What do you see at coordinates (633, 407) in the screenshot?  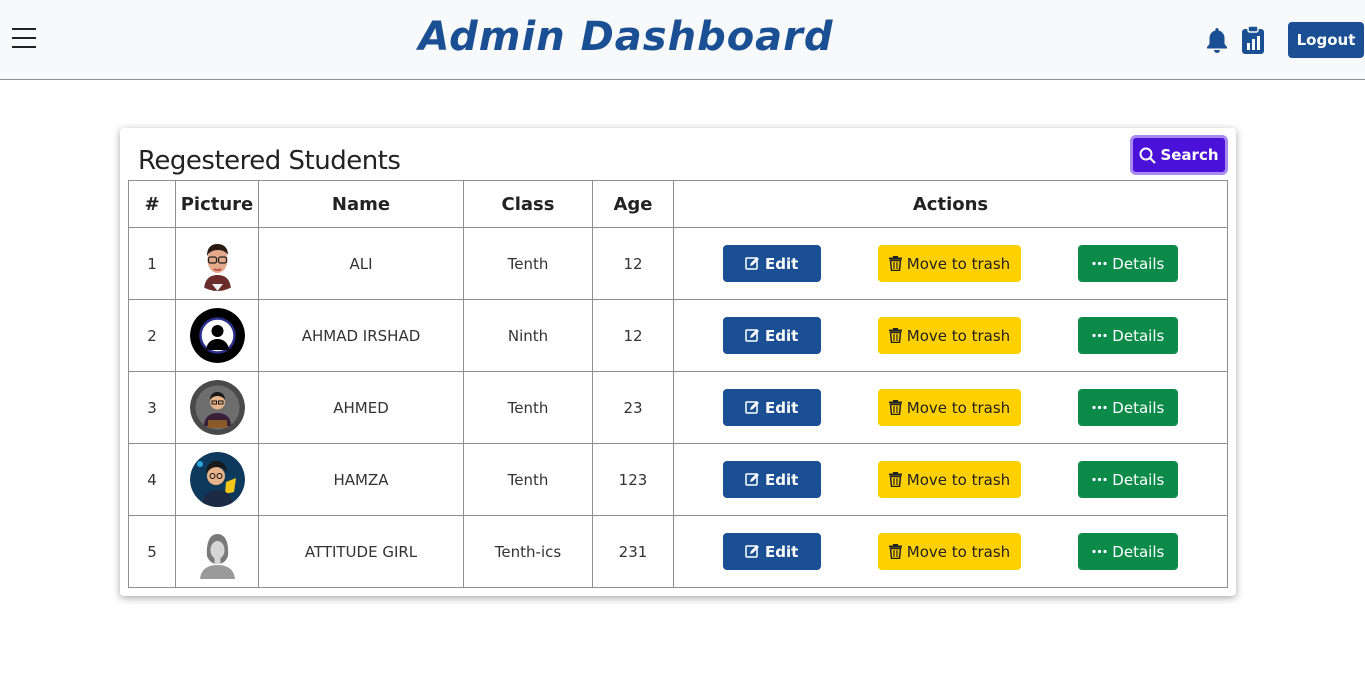 I see `cell-age: 23` at bounding box center [633, 407].